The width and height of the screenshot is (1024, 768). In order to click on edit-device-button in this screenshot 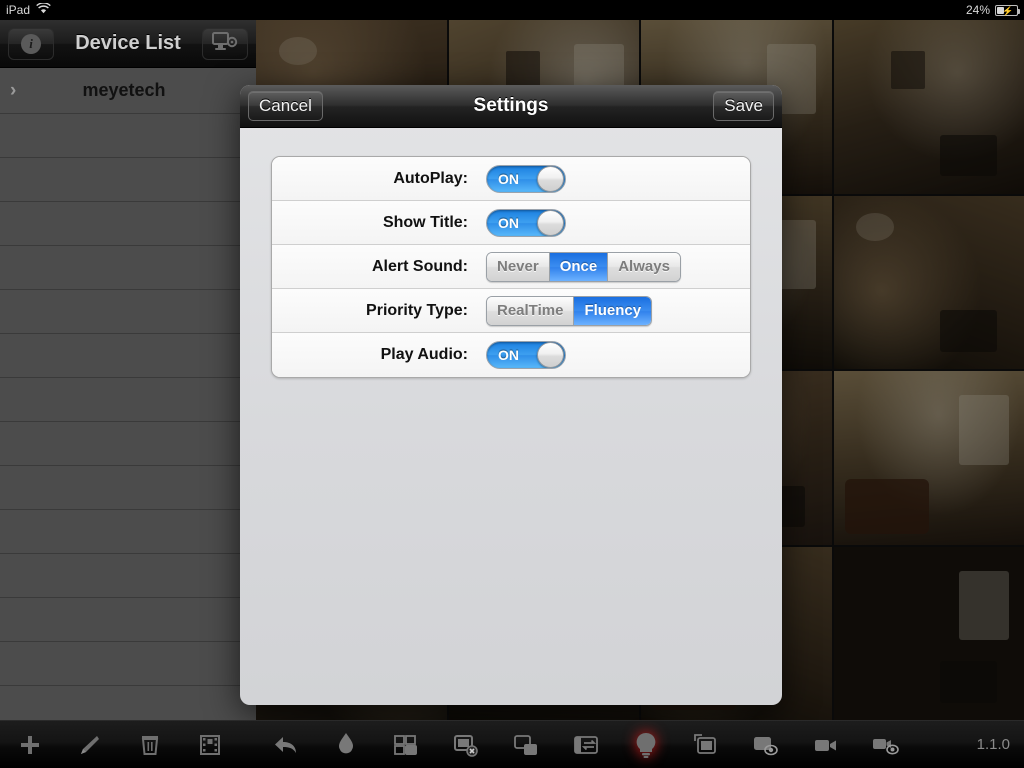, I will do `click(90, 744)`.